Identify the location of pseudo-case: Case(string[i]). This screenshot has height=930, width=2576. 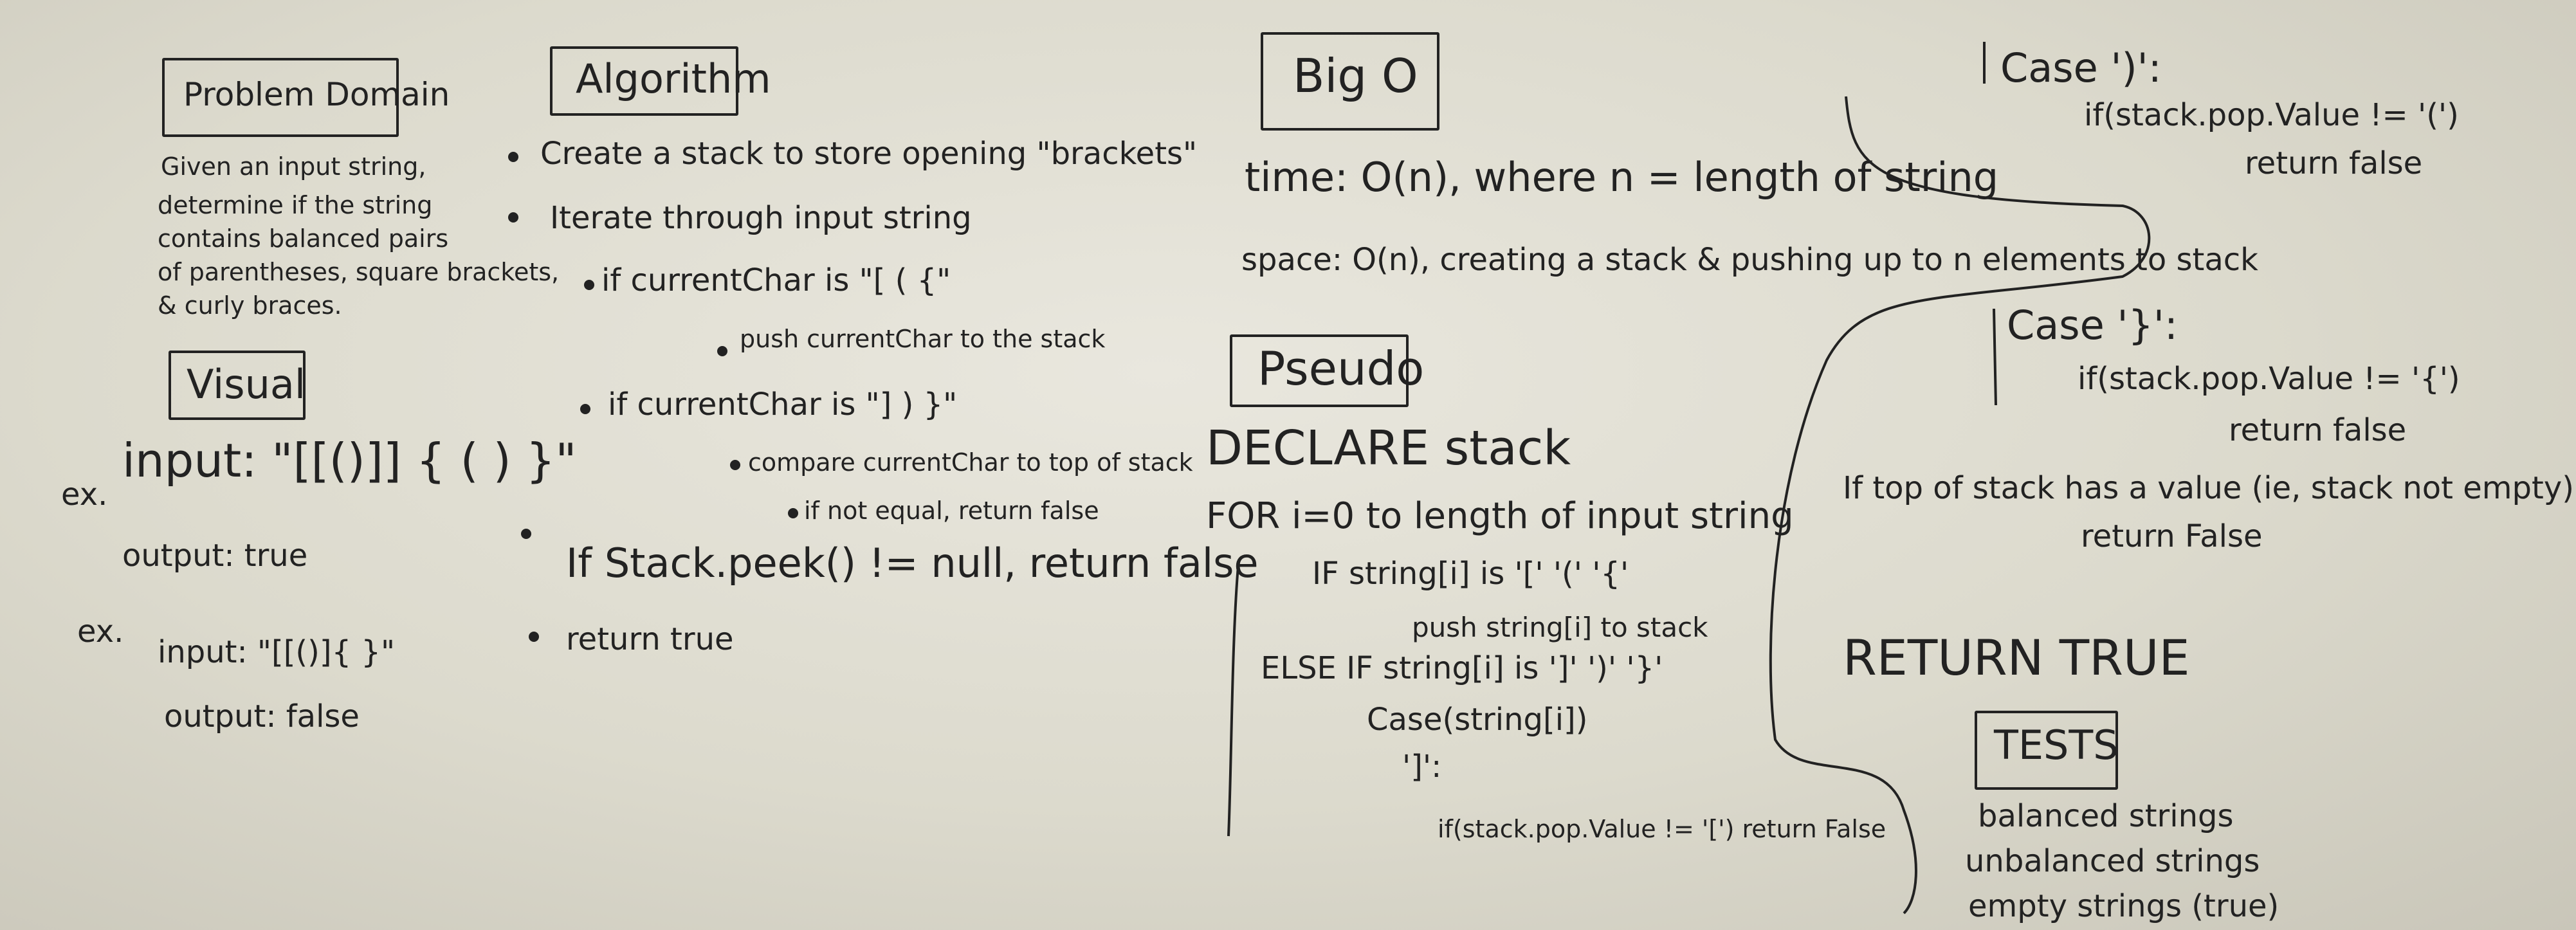
(1477, 720).